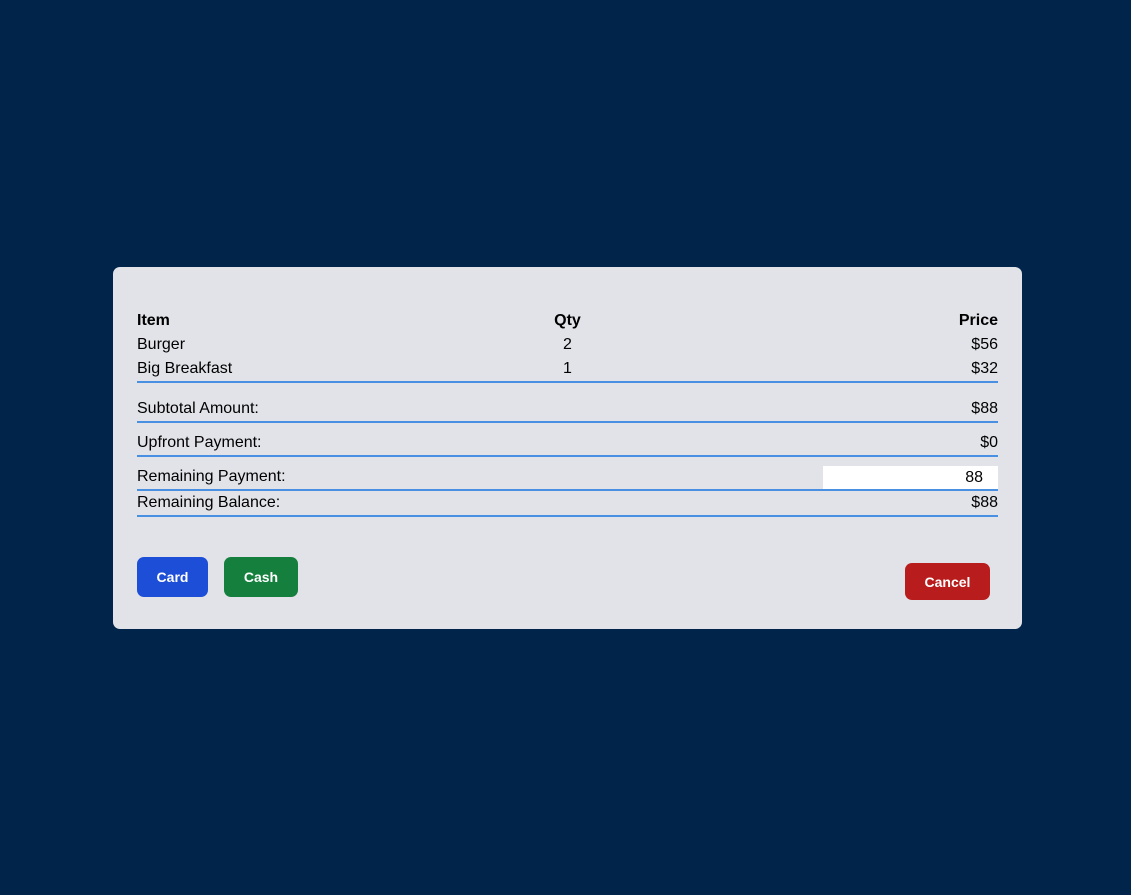  Describe the element at coordinates (261, 577) in the screenshot. I see `cash-payment-button: Cash` at that location.